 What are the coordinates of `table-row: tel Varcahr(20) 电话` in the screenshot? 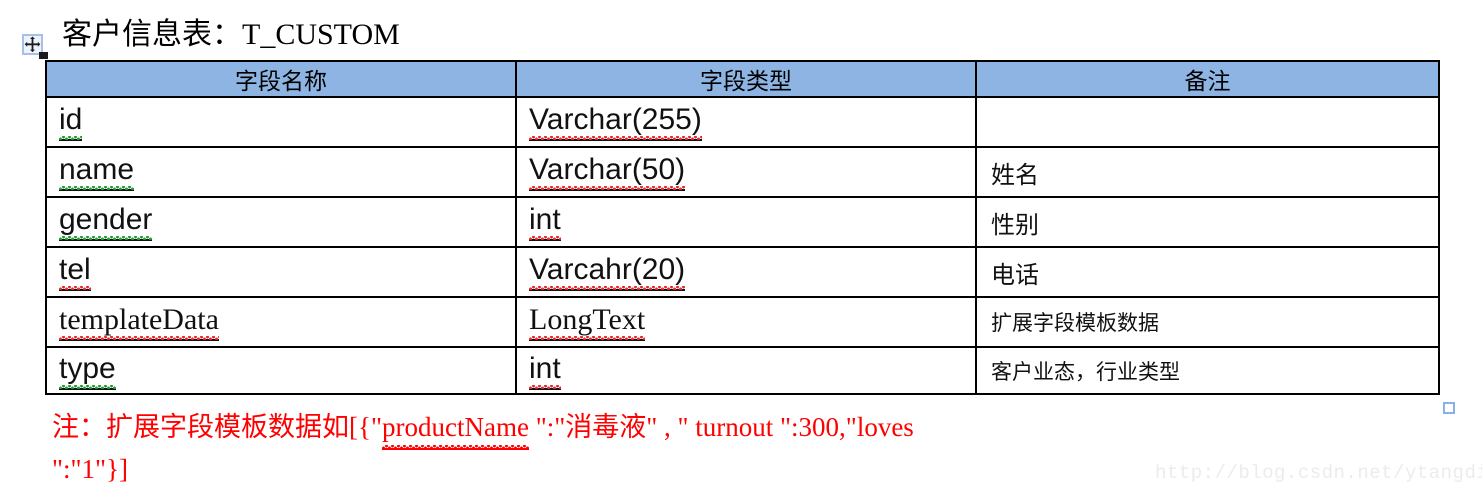 It's located at (742, 272).